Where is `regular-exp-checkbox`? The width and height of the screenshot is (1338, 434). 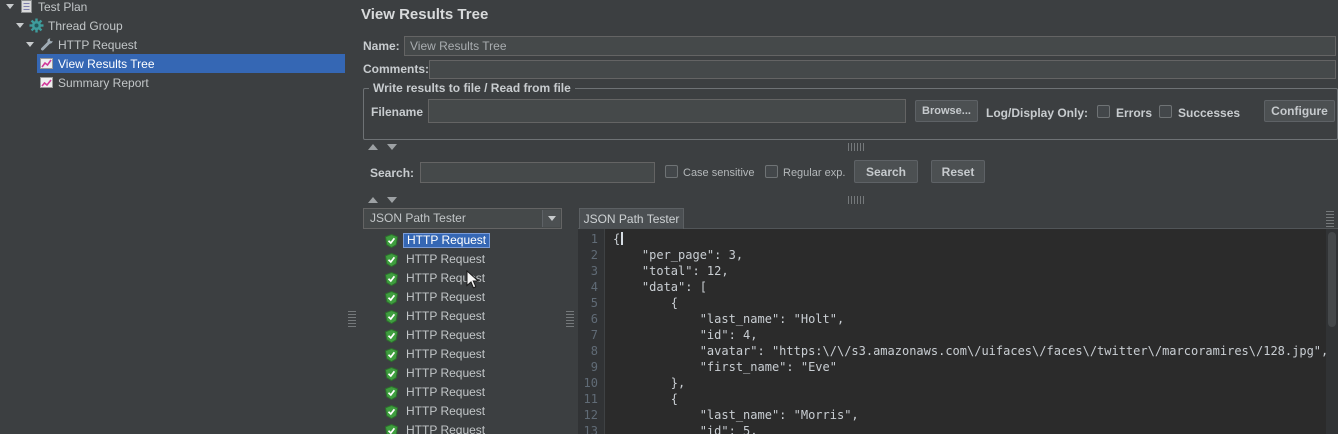
regular-exp-checkbox is located at coordinates (771, 171).